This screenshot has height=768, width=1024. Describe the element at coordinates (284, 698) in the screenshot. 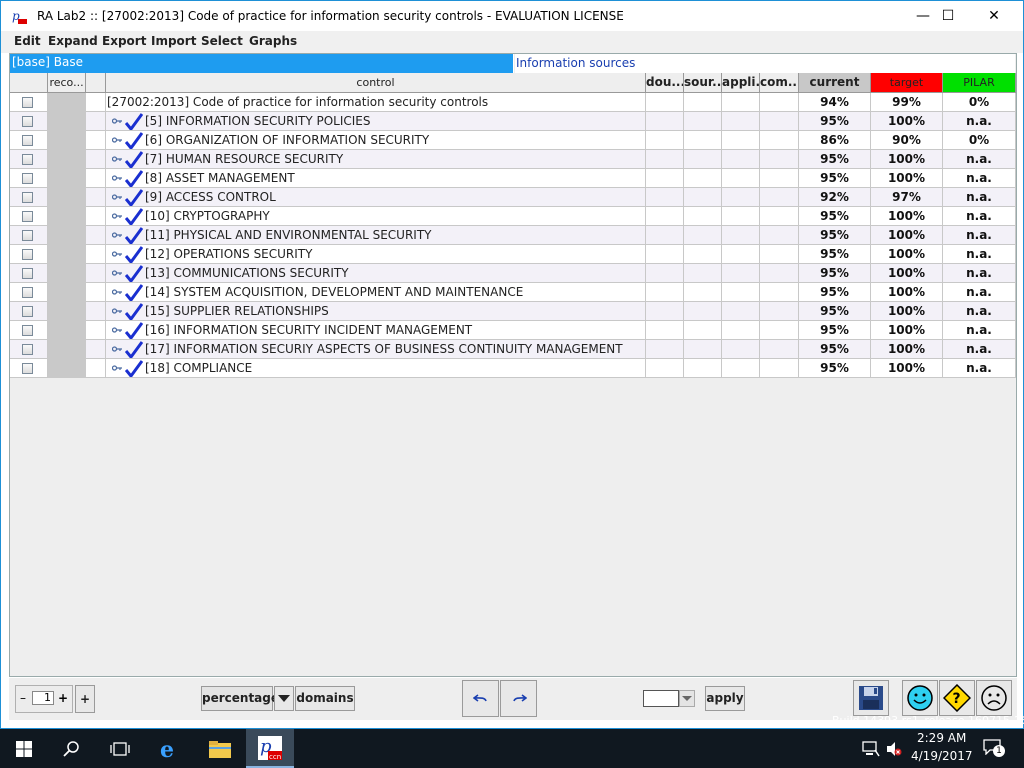

I see `mode-dropdown-button` at that location.